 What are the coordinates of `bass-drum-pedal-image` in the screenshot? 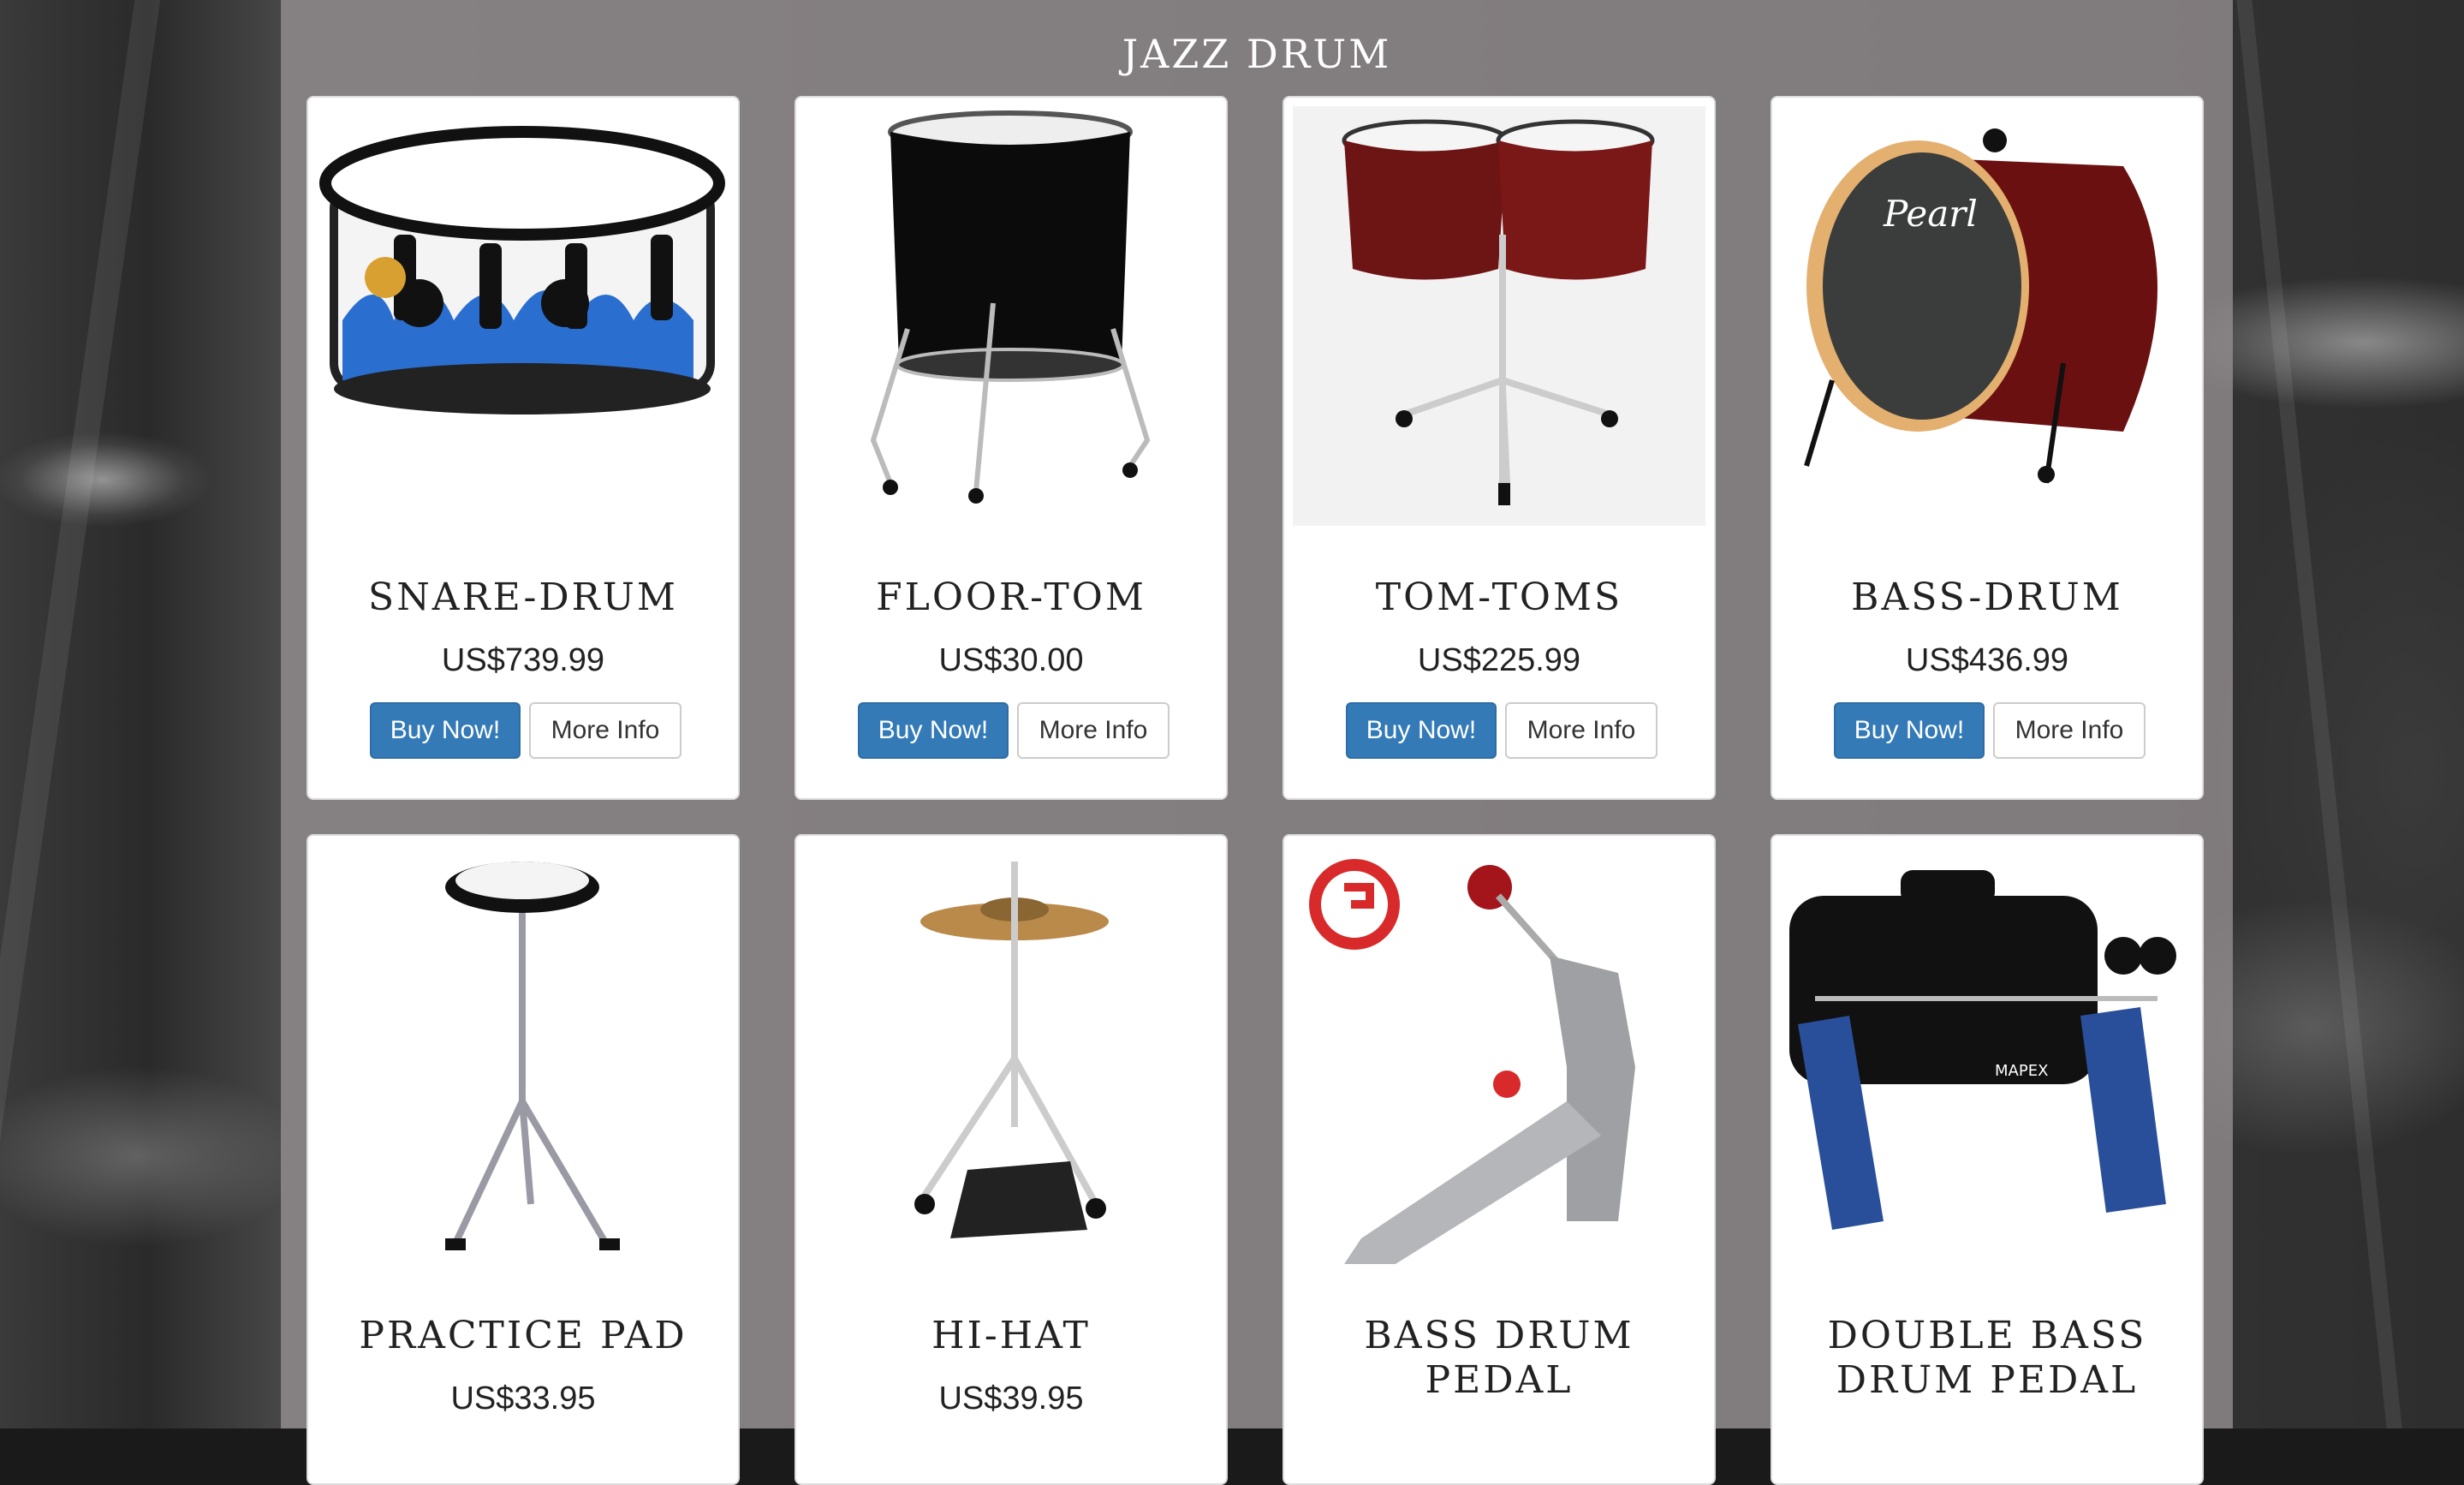 It's located at (1499, 1054).